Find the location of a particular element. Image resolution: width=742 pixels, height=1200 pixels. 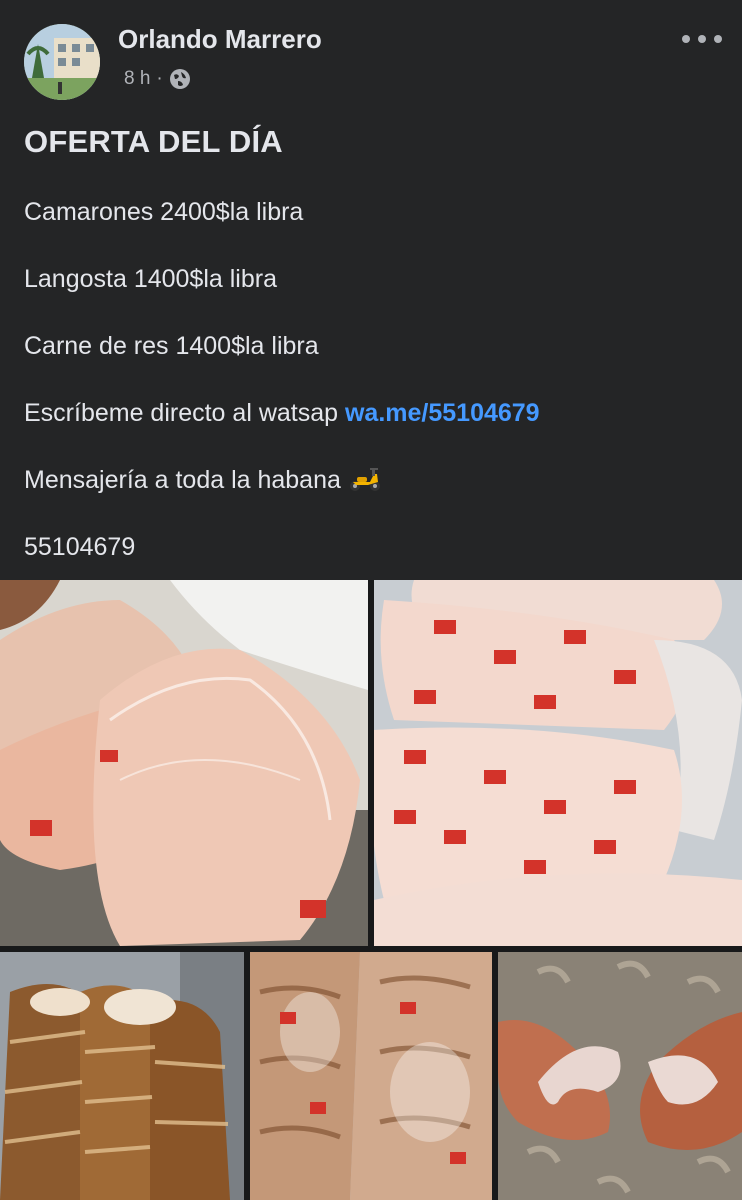

avatar is located at coordinates (62, 62).